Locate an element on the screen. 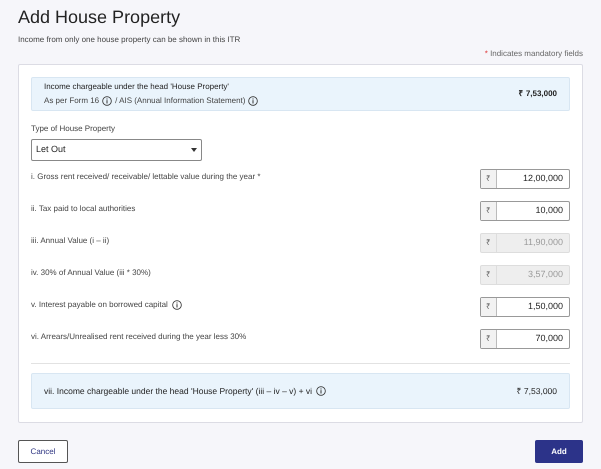 This screenshot has width=601, height=469. summary-title: Income chargeable under the head 'House Property' is located at coordinates (137, 87).